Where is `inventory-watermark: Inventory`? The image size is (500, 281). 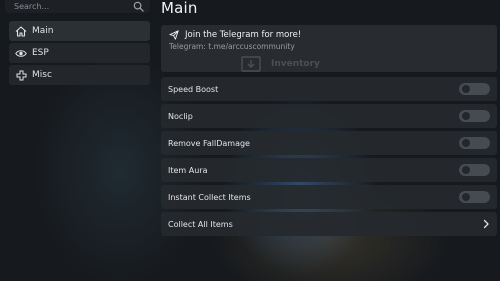 inventory-watermark: Inventory is located at coordinates (280, 64).